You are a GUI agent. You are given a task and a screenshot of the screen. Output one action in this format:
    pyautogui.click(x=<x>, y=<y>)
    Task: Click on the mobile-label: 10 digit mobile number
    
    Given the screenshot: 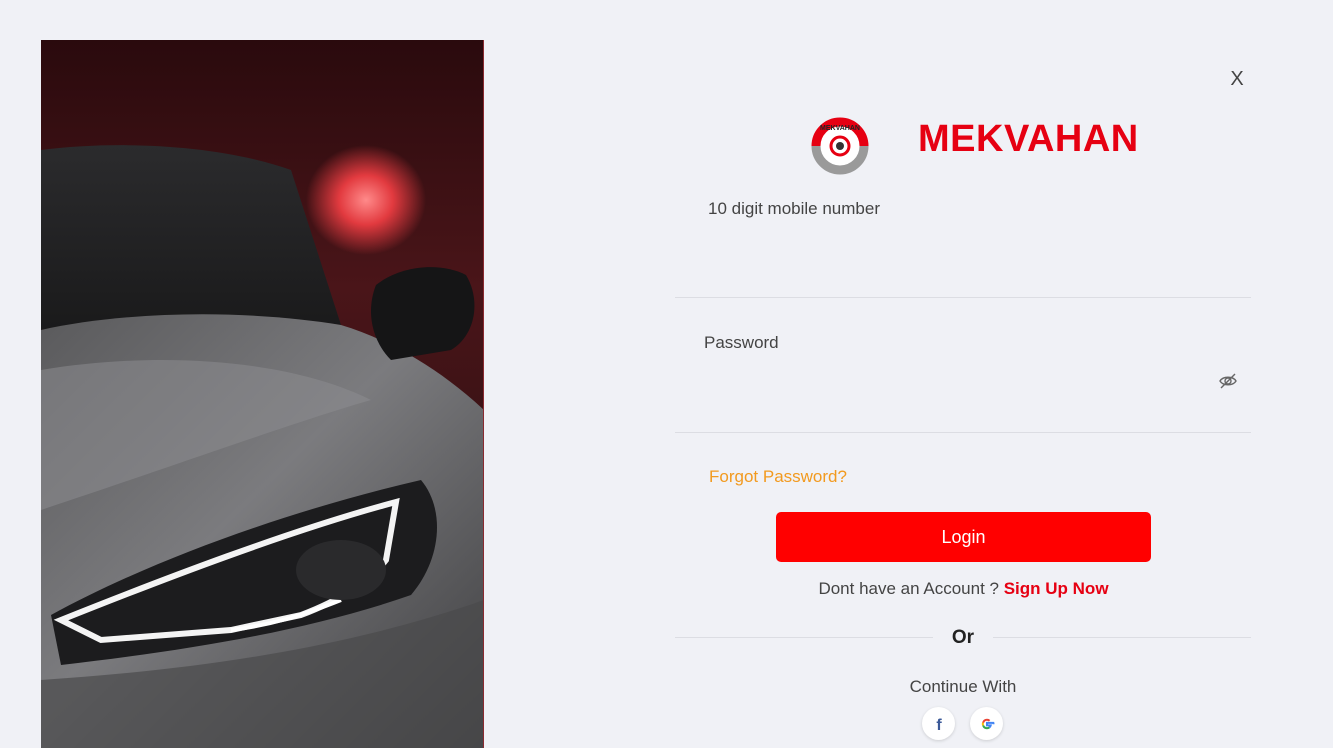 What is the action you would take?
    pyautogui.click(x=794, y=208)
    